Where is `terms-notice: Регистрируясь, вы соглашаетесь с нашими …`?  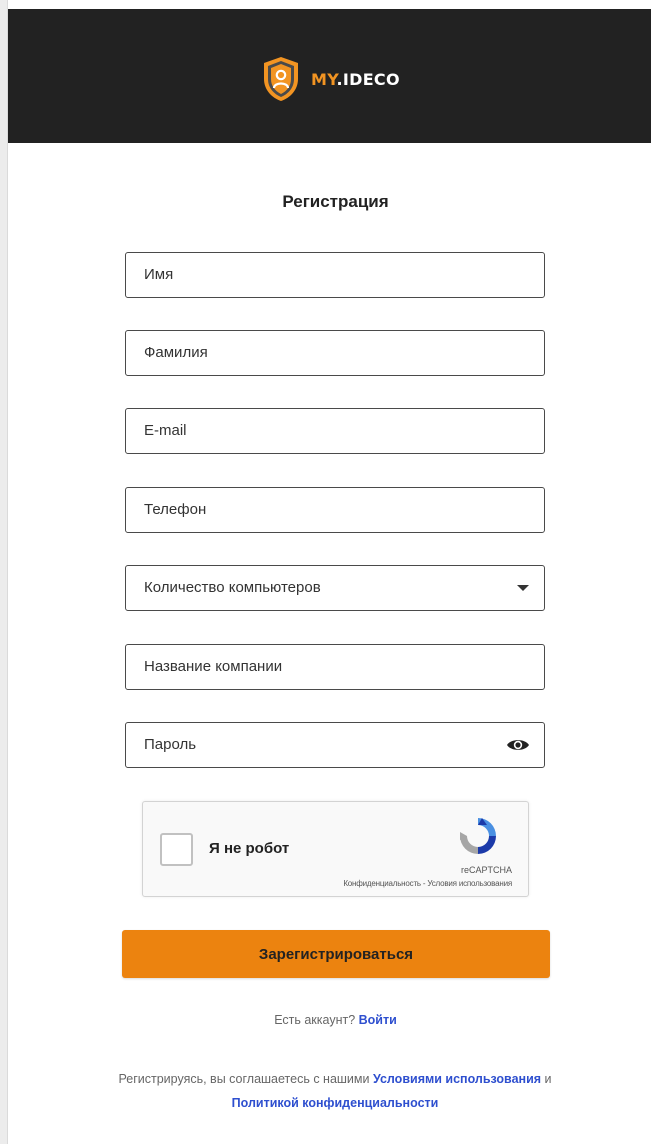 terms-notice: Регистрируясь, вы соглашаетесь с нашими … is located at coordinates (335, 1091).